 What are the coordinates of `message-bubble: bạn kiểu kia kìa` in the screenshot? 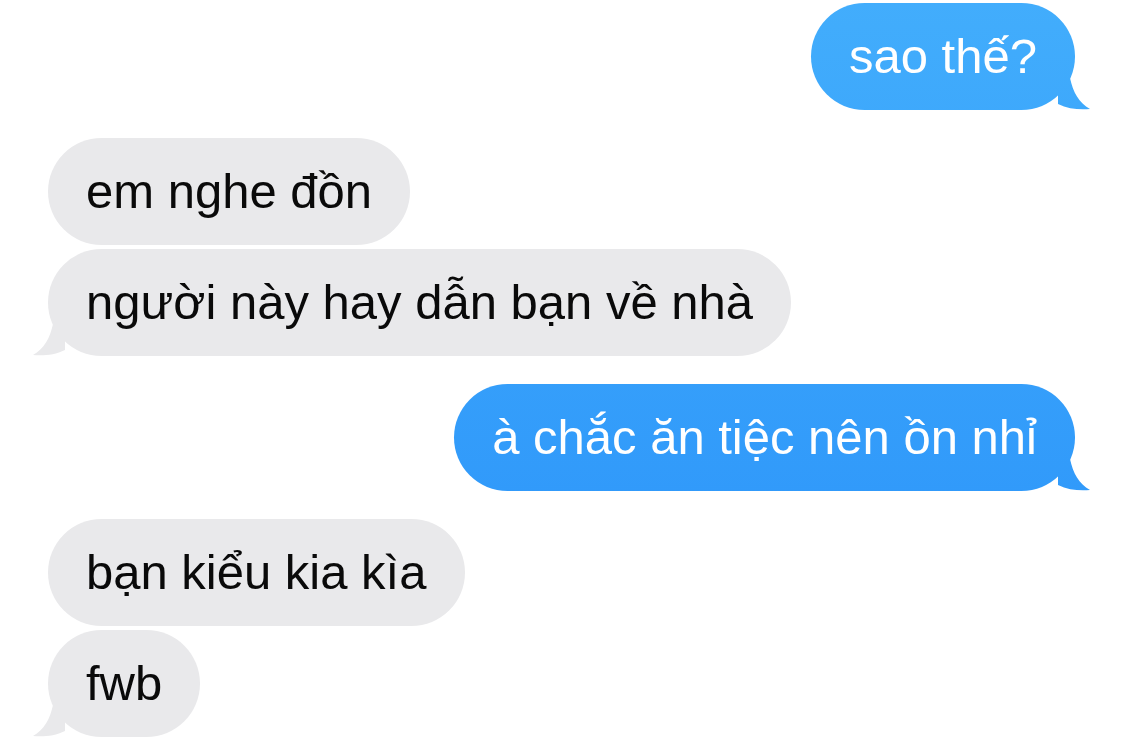 It's located at (256, 572).